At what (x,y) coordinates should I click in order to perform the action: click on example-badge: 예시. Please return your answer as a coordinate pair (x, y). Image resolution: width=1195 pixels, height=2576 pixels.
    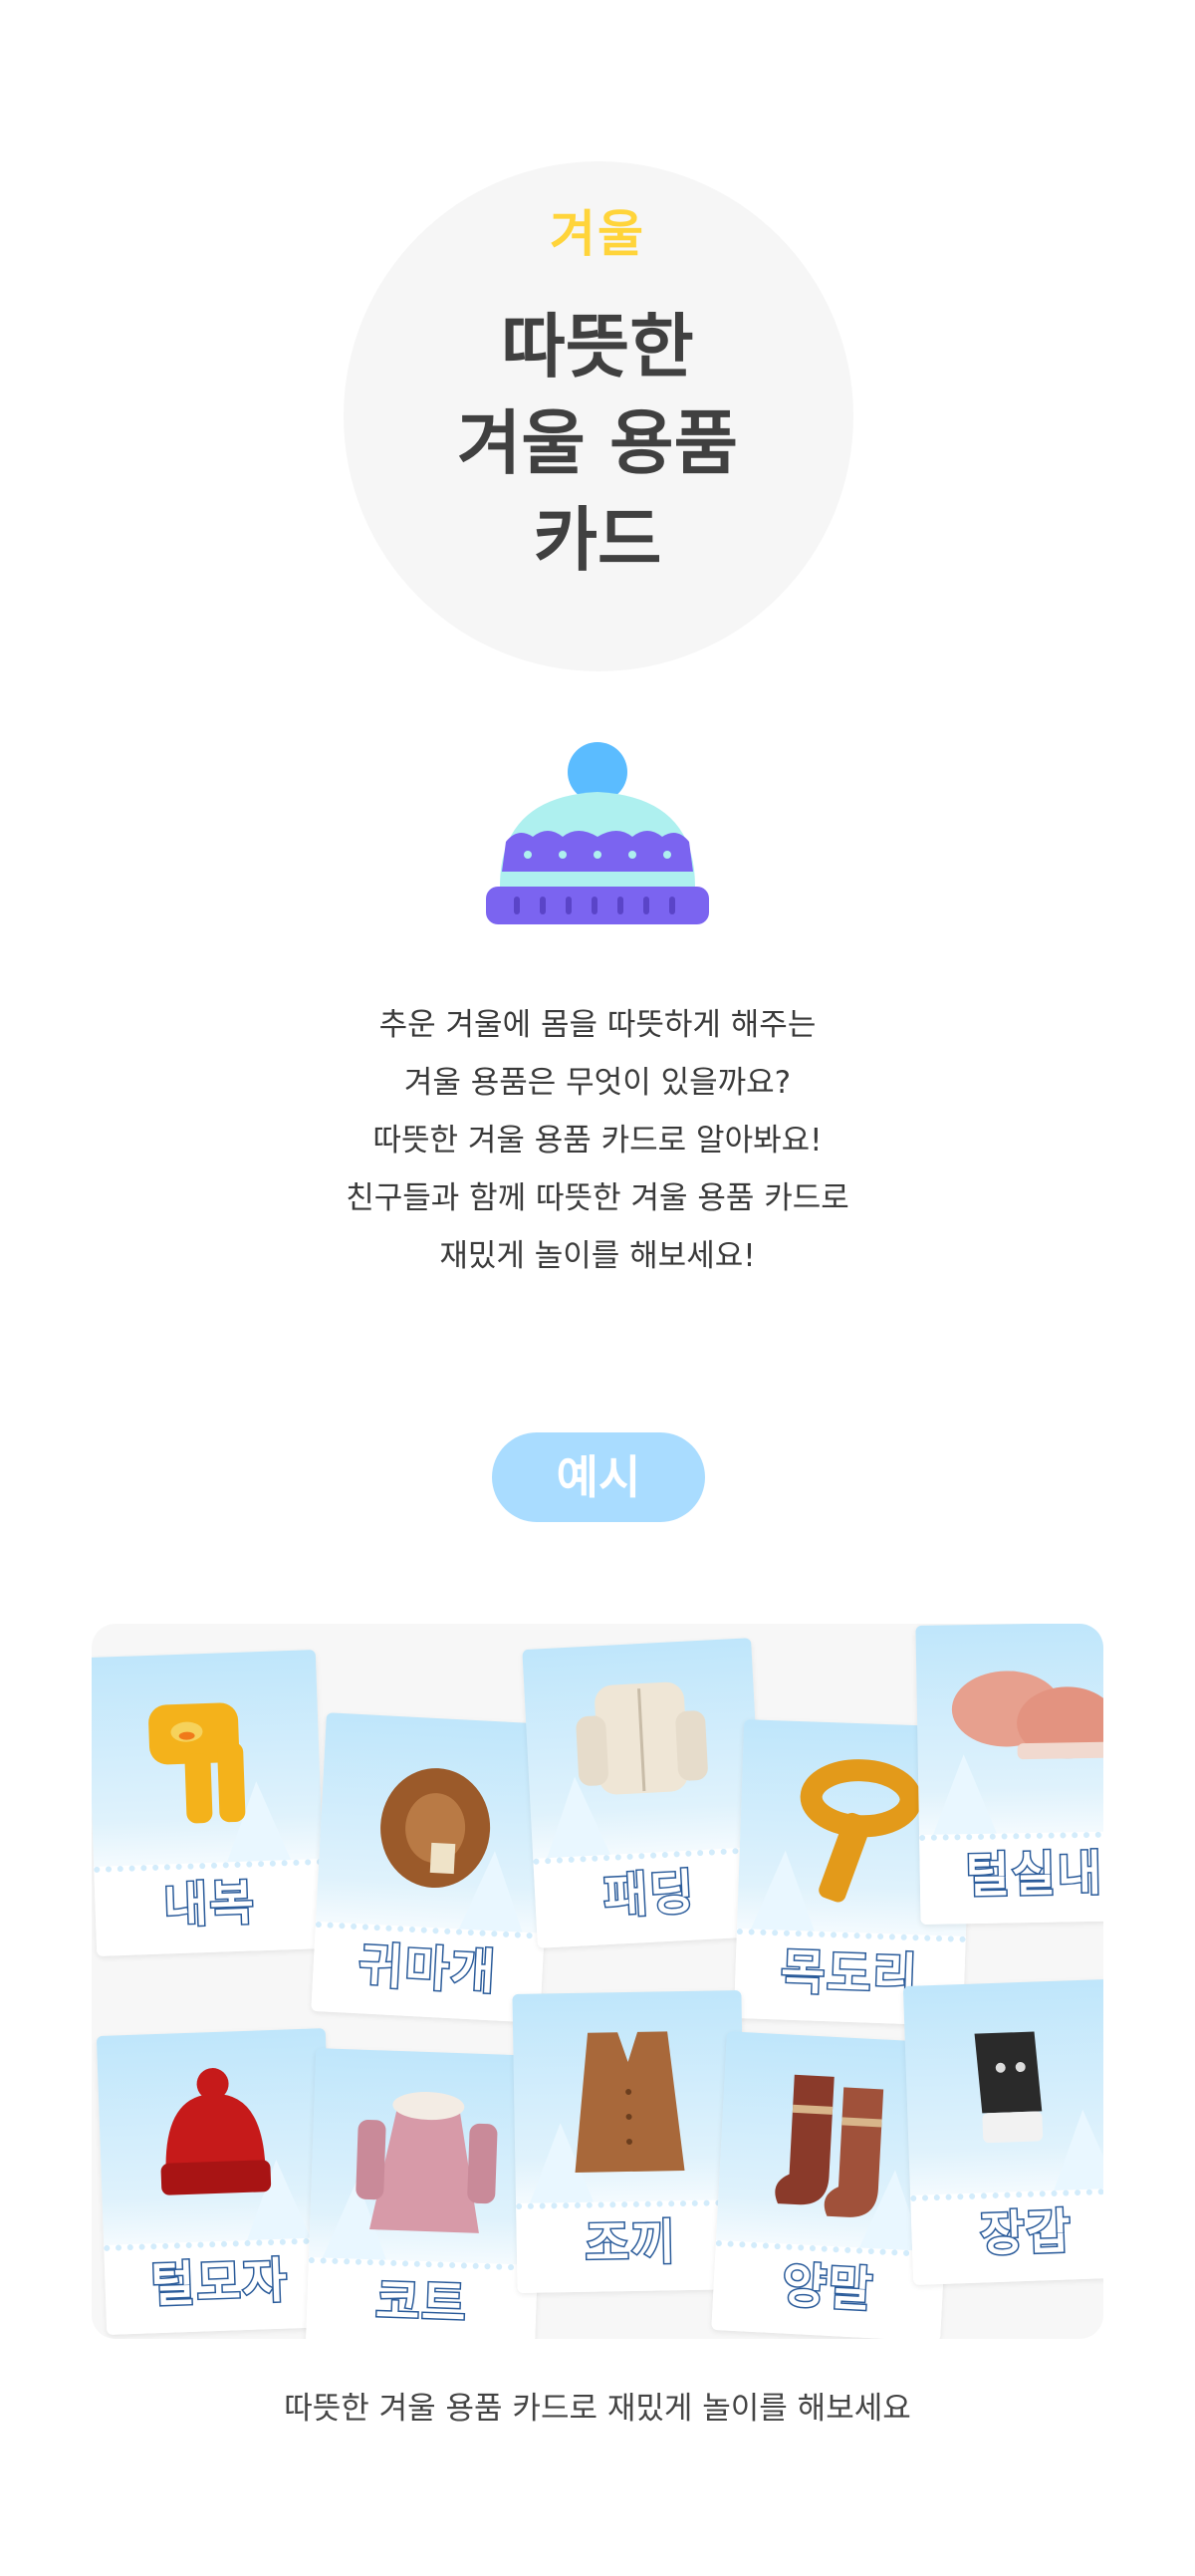
    Looking at the image, I should click on (598, 1477).